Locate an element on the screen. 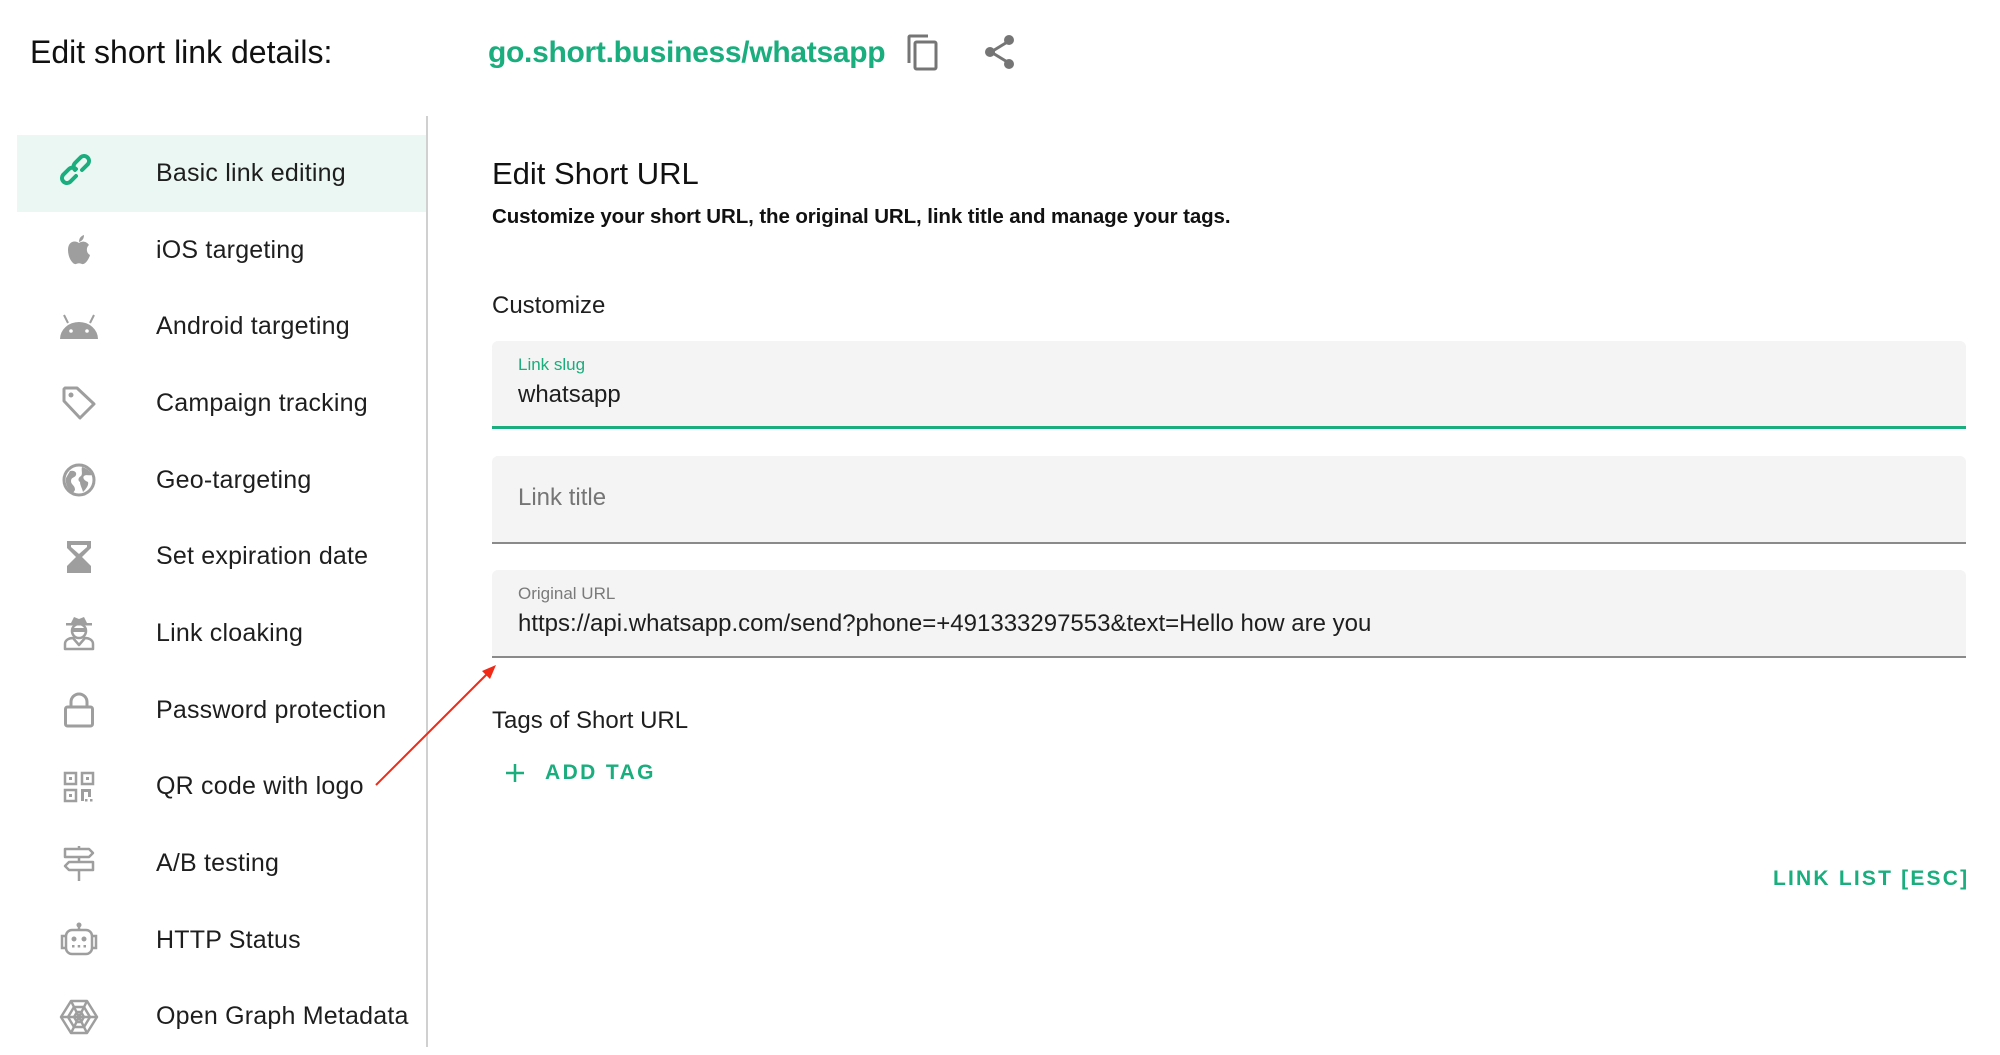  link-slug-field: Link slug is located at coordinates (1229, 385).